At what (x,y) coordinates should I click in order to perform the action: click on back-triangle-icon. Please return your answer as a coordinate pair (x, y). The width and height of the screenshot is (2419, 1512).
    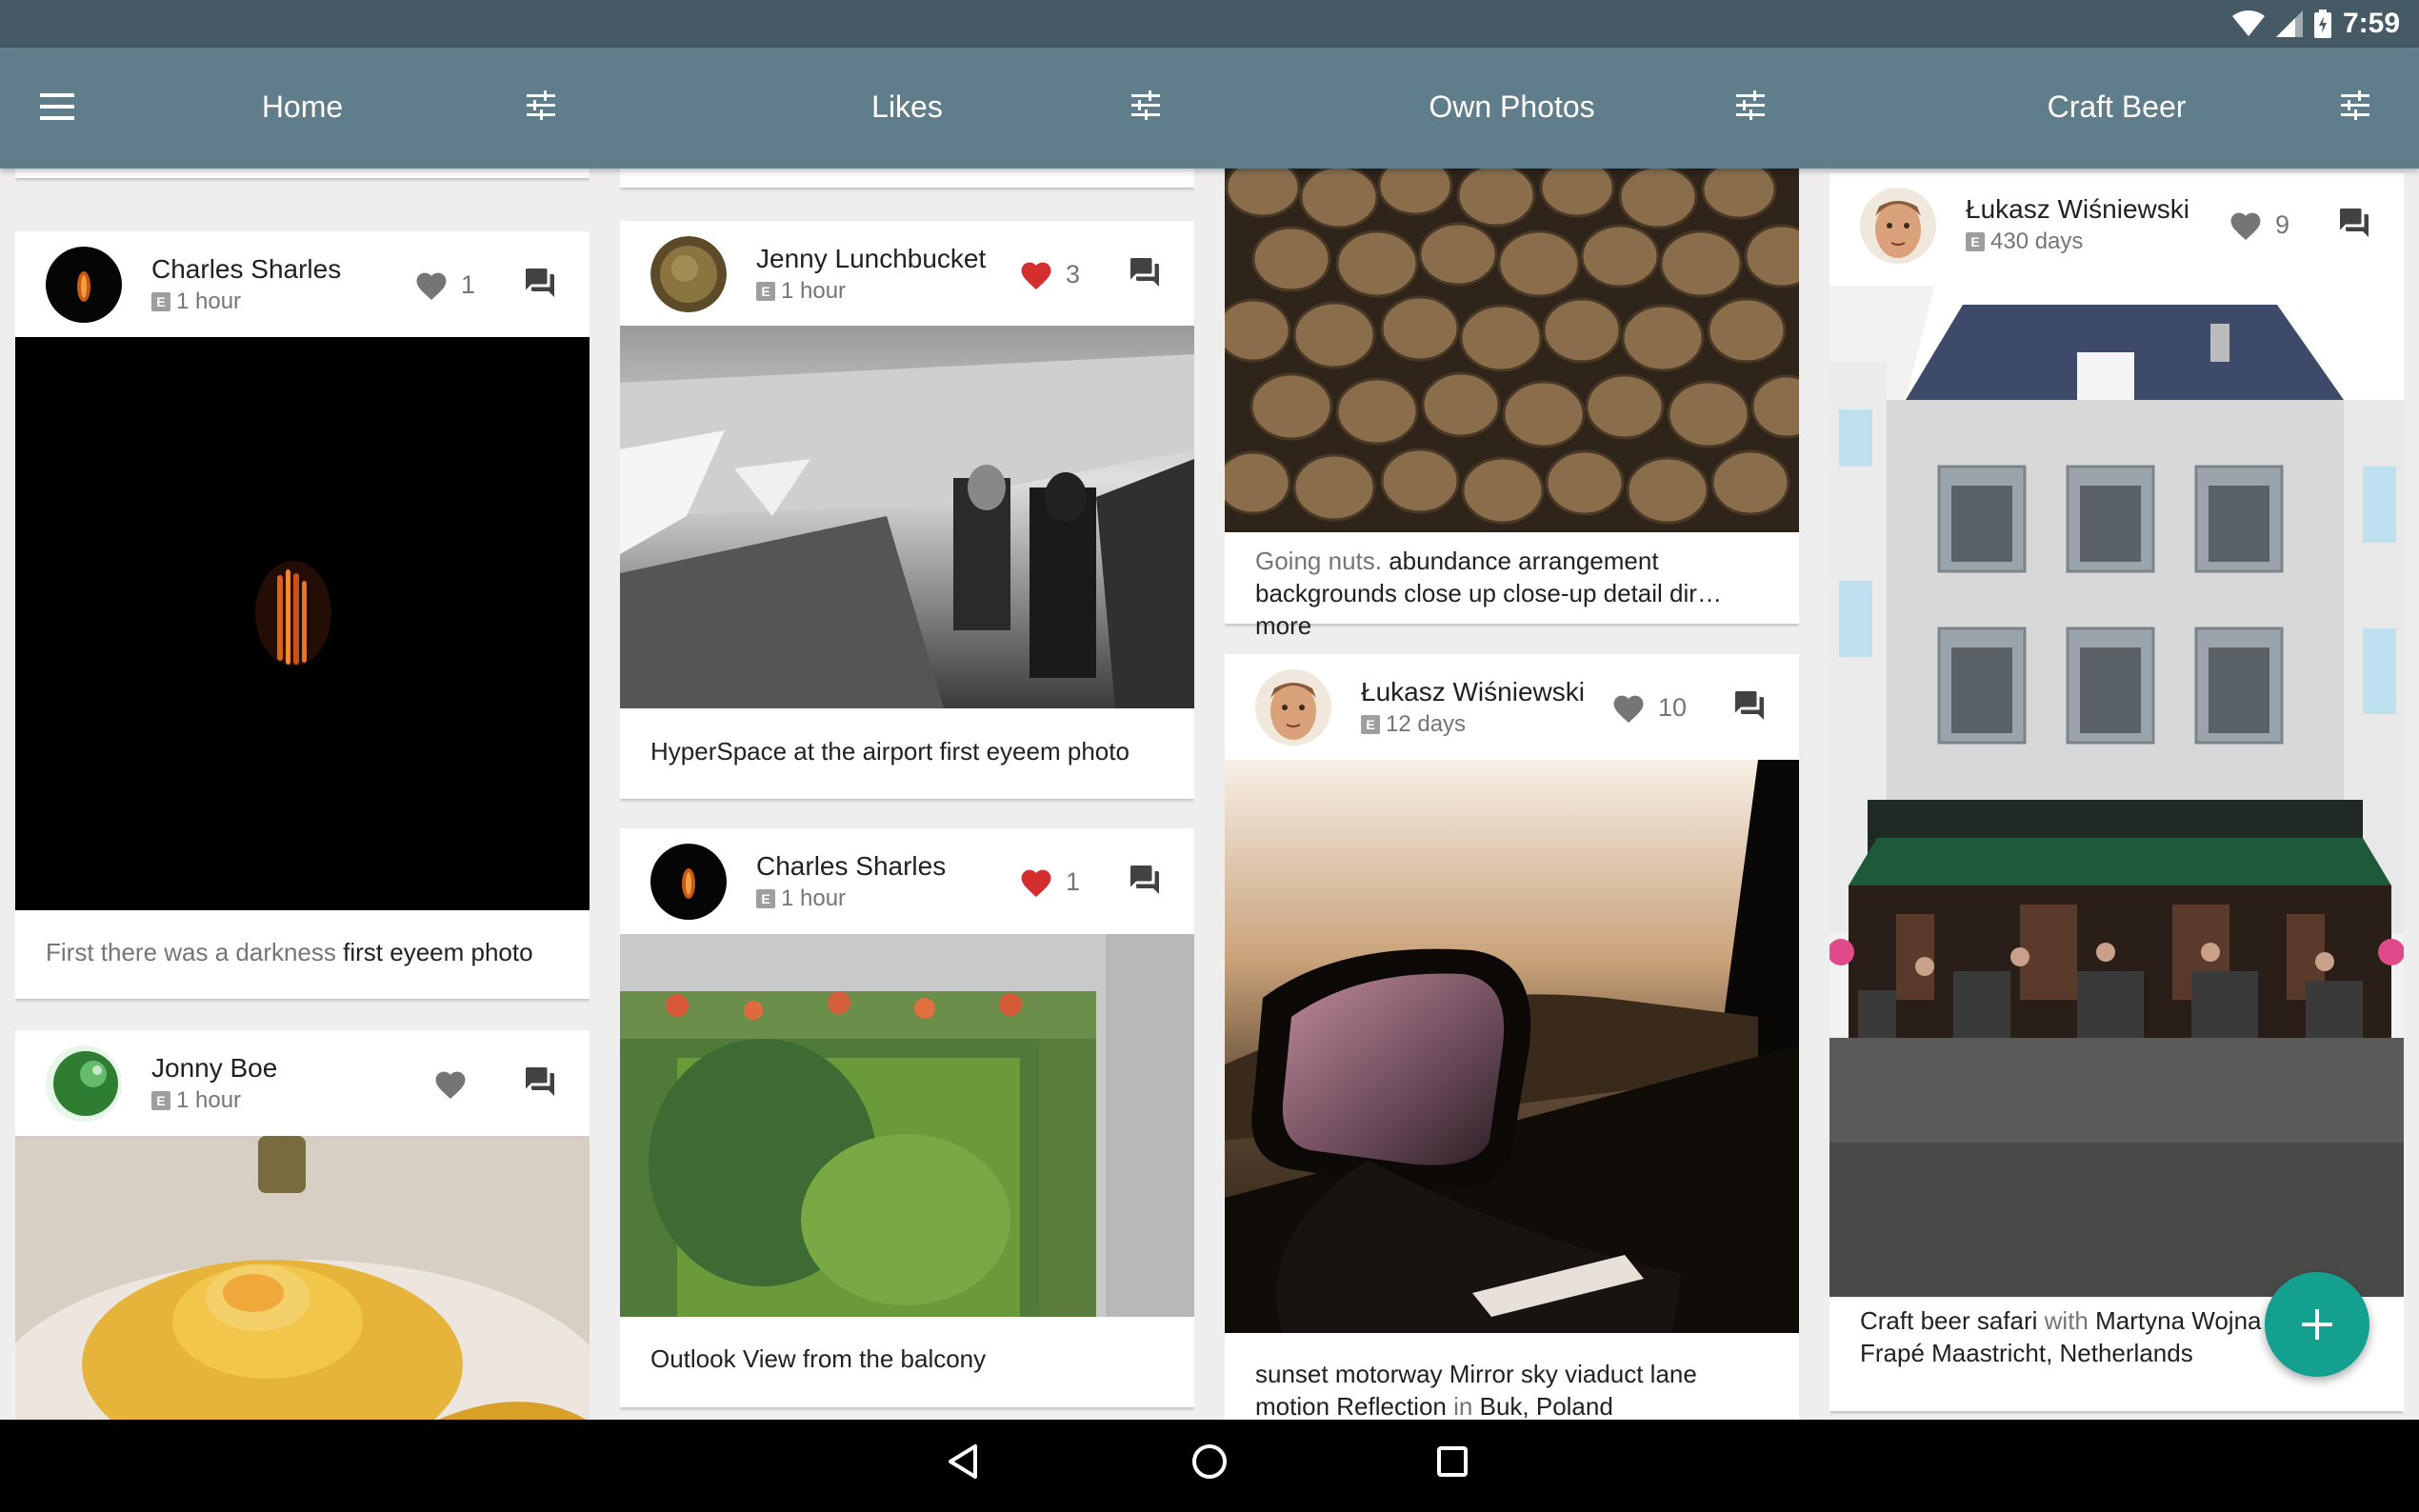
    Looking at the image, I should click on (963, 1461).